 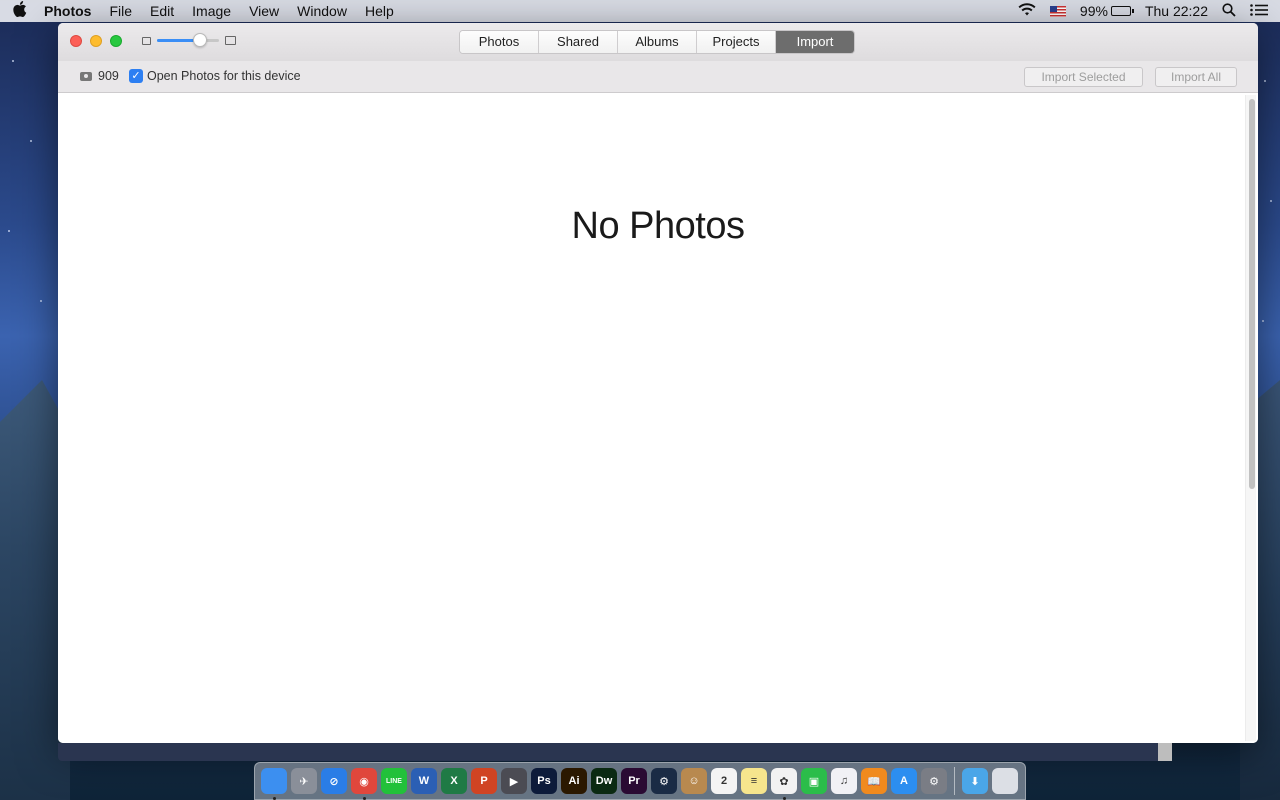 What do you see at coordinates (1122, 11) in the screenshot?
I see `battery-icon` at bounding box center [1122, 11].